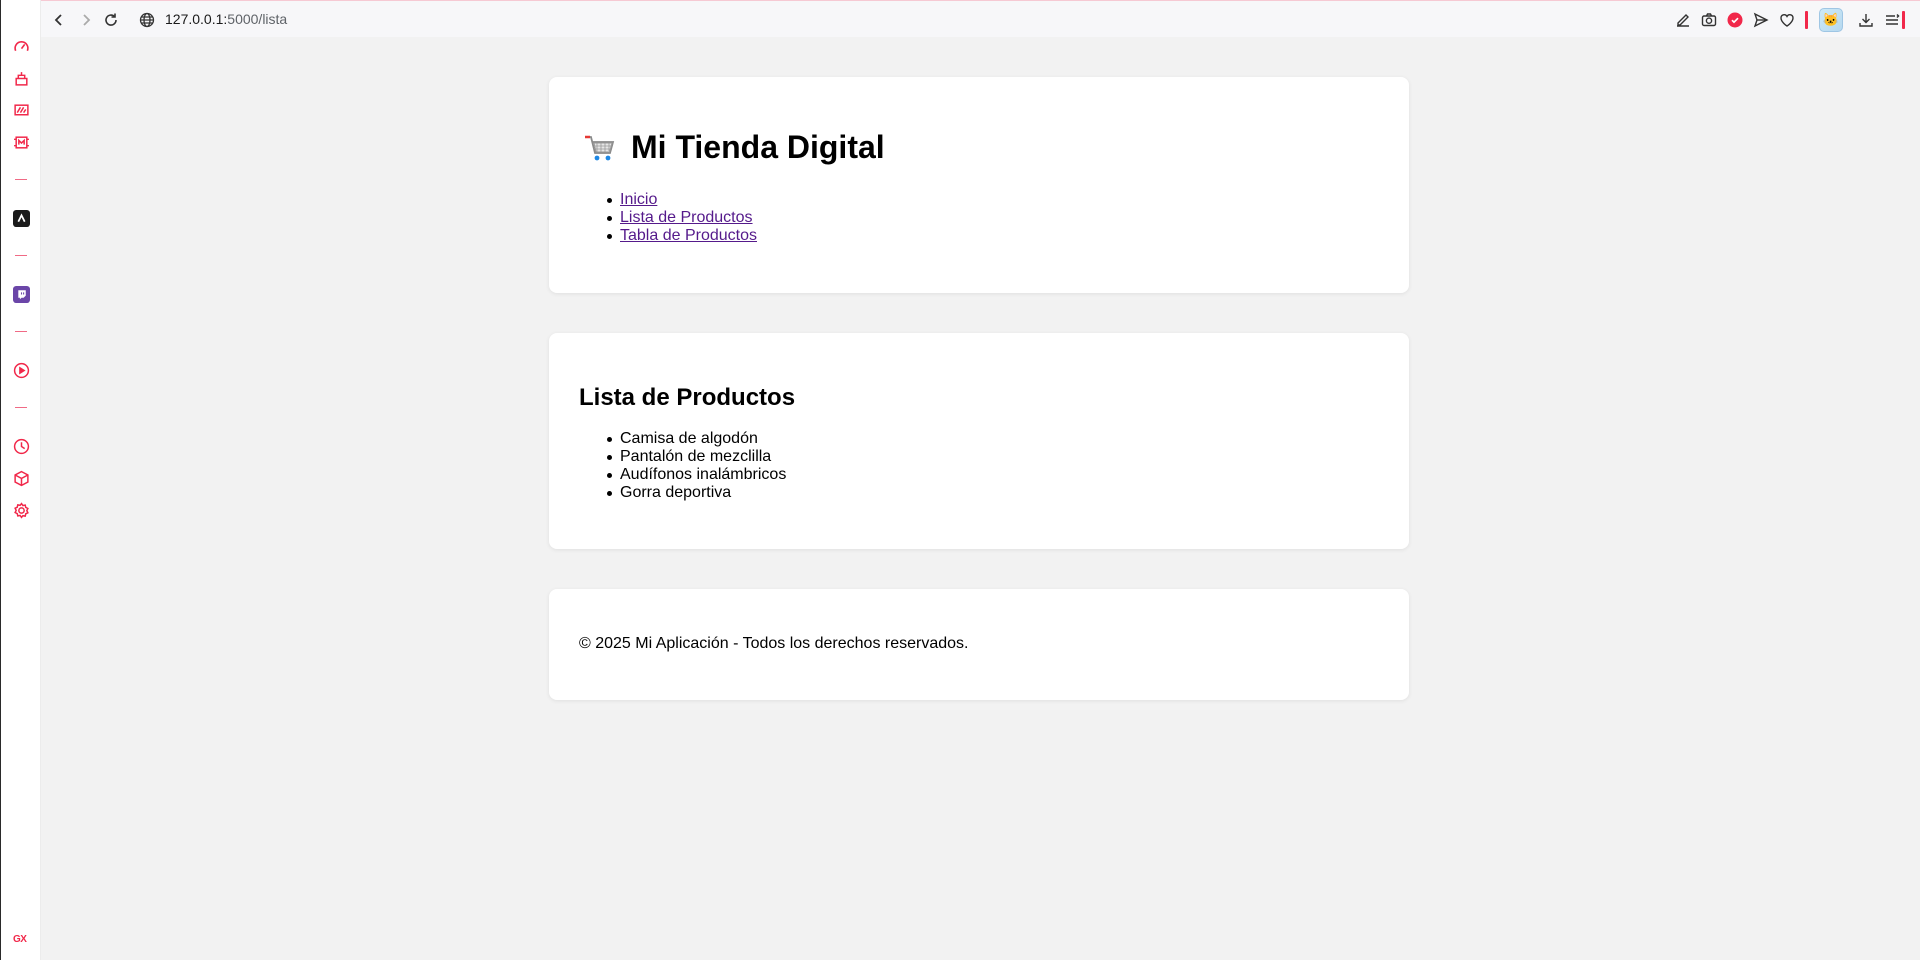 This screenshot has height=960, width=1920. Describe the element at coordinates (1761, 20) in the screenshot. I see `send-icon` at that location.